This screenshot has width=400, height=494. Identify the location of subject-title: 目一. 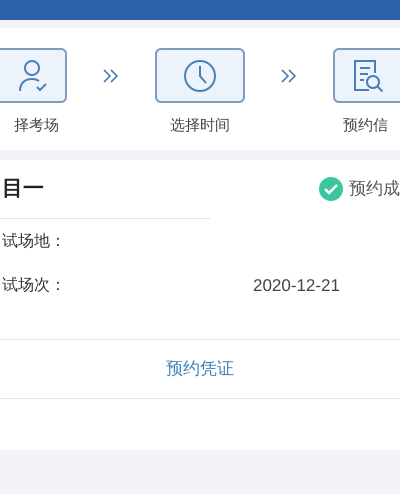
(22, 189).